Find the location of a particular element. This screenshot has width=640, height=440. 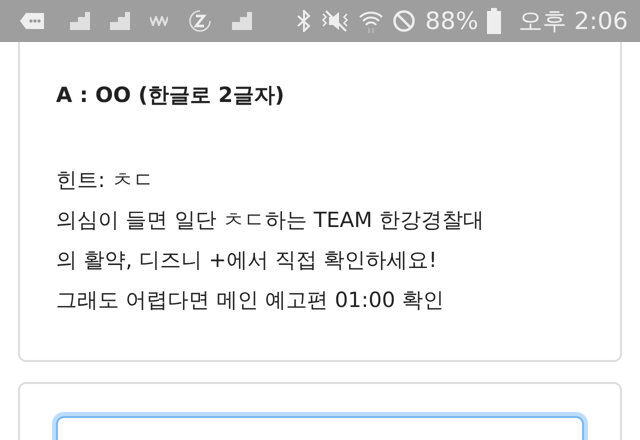

battery-percent: 88% is located at coordinates (451, 21).